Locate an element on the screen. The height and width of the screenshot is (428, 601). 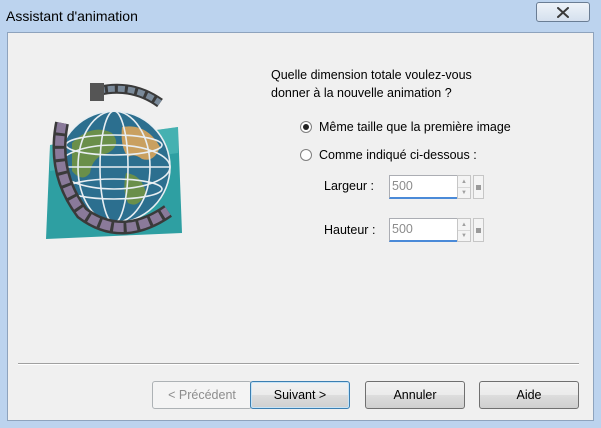
height-spin-buttons: ▲ ▼ is located at coordinates (464, 230).